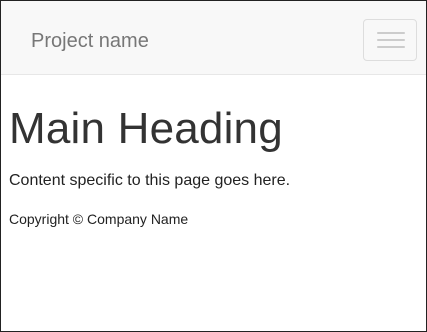 This screenshot has width=427, height=332. I want to click on navbar-brand: Project name, so click(90, 41).